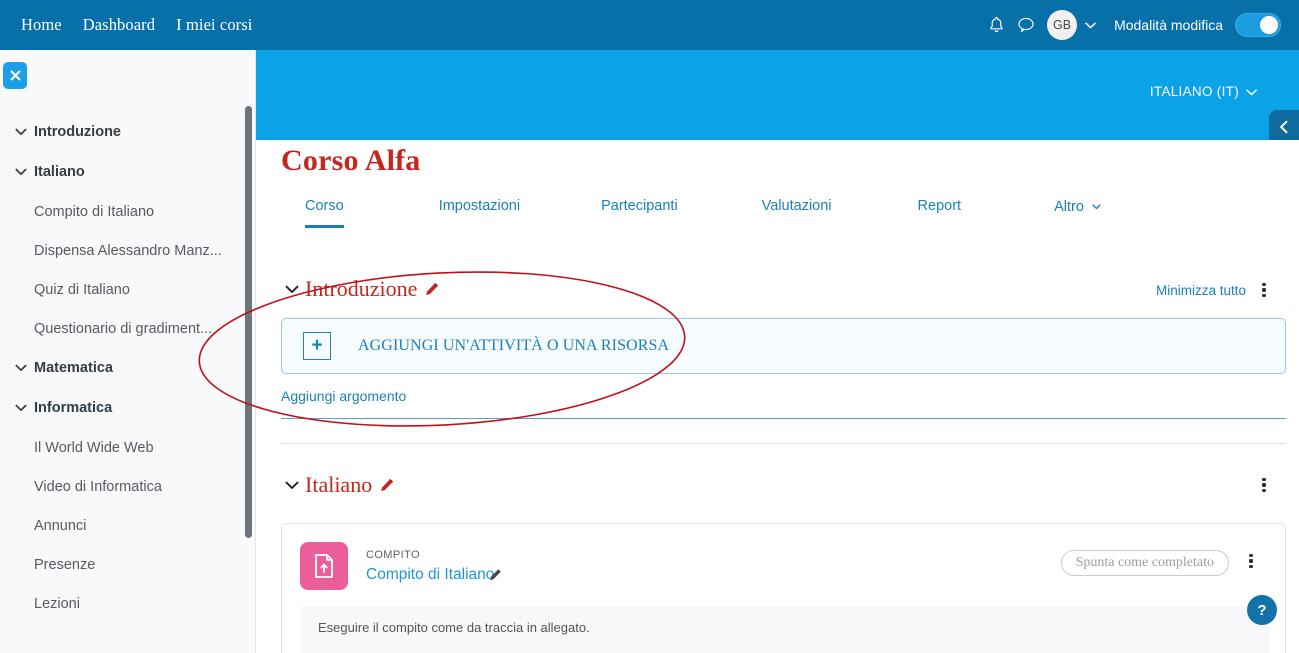  What do you see at coordinates (57, 603) in the screenshot?
I see `sidebar-item-label: Lezioni` at bounding box center [57, 603].